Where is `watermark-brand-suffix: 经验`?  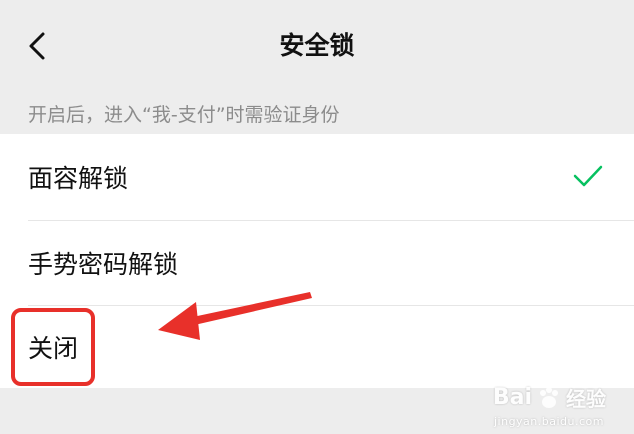
watermark-brand-suffix: 经验 is located at coordinates (586, 399).